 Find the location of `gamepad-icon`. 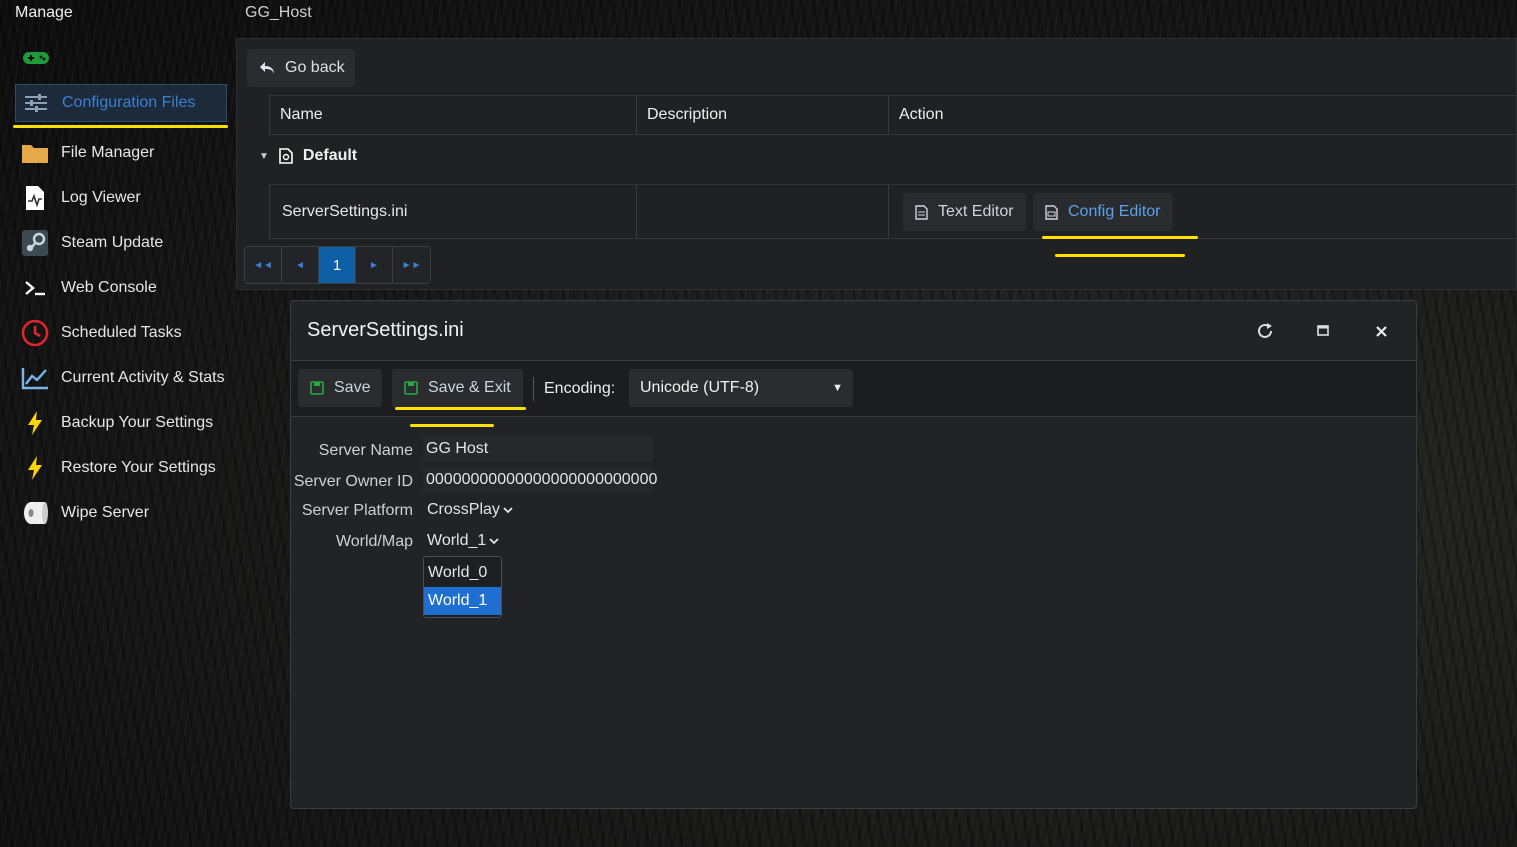

gamepad-icon is located at coordinates (36, 58).